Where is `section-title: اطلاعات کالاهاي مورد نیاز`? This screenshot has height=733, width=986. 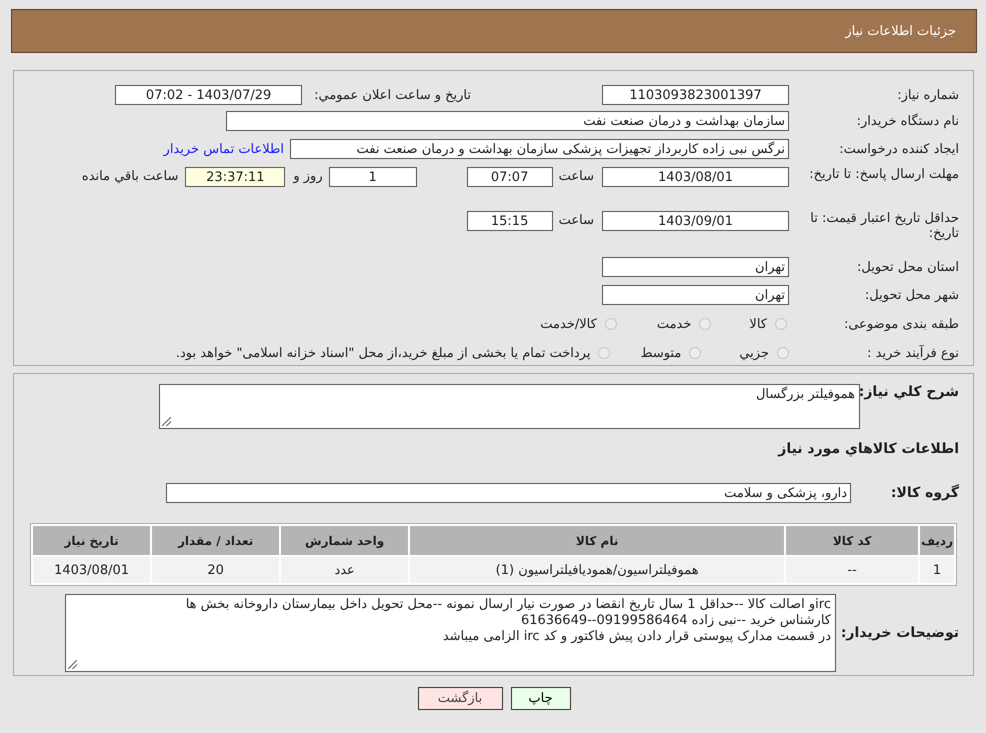 section-title: اطلاعات کالاهاي مورد نیاز is located at coordinates (868, 449).